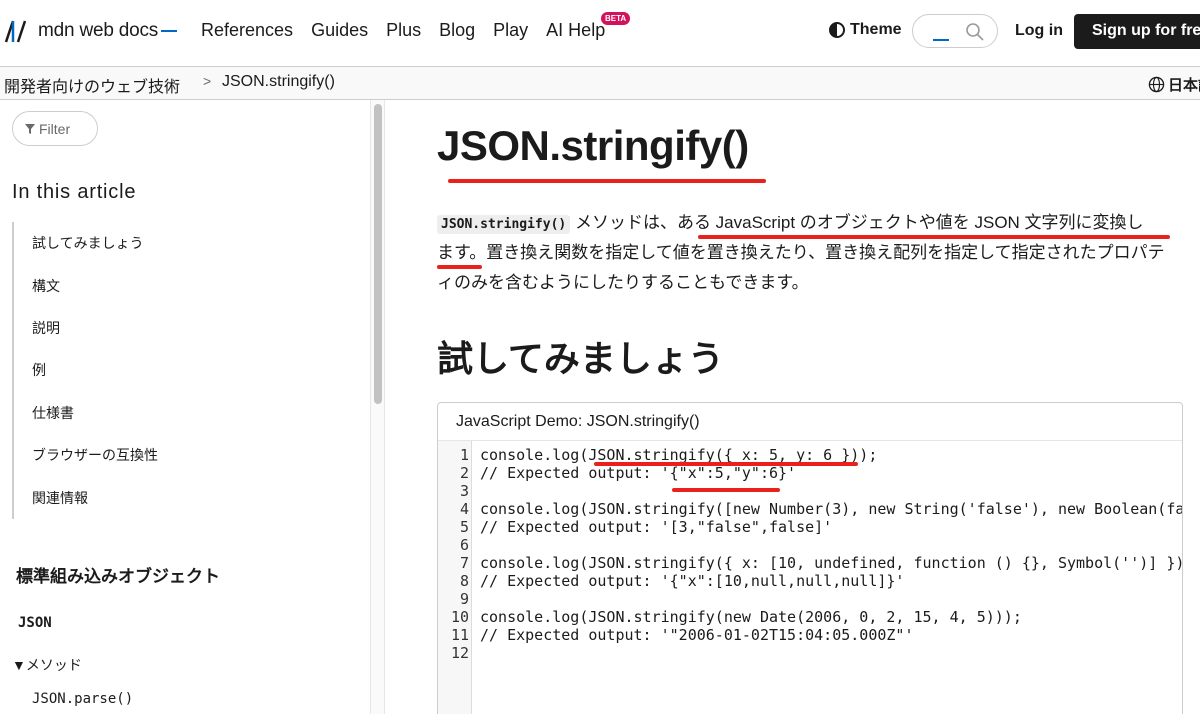 The width and height of the screenshot is (1200, 714). Describe the element at coordinates (955, 31) in the screenshot. I see `search-input` at that location.